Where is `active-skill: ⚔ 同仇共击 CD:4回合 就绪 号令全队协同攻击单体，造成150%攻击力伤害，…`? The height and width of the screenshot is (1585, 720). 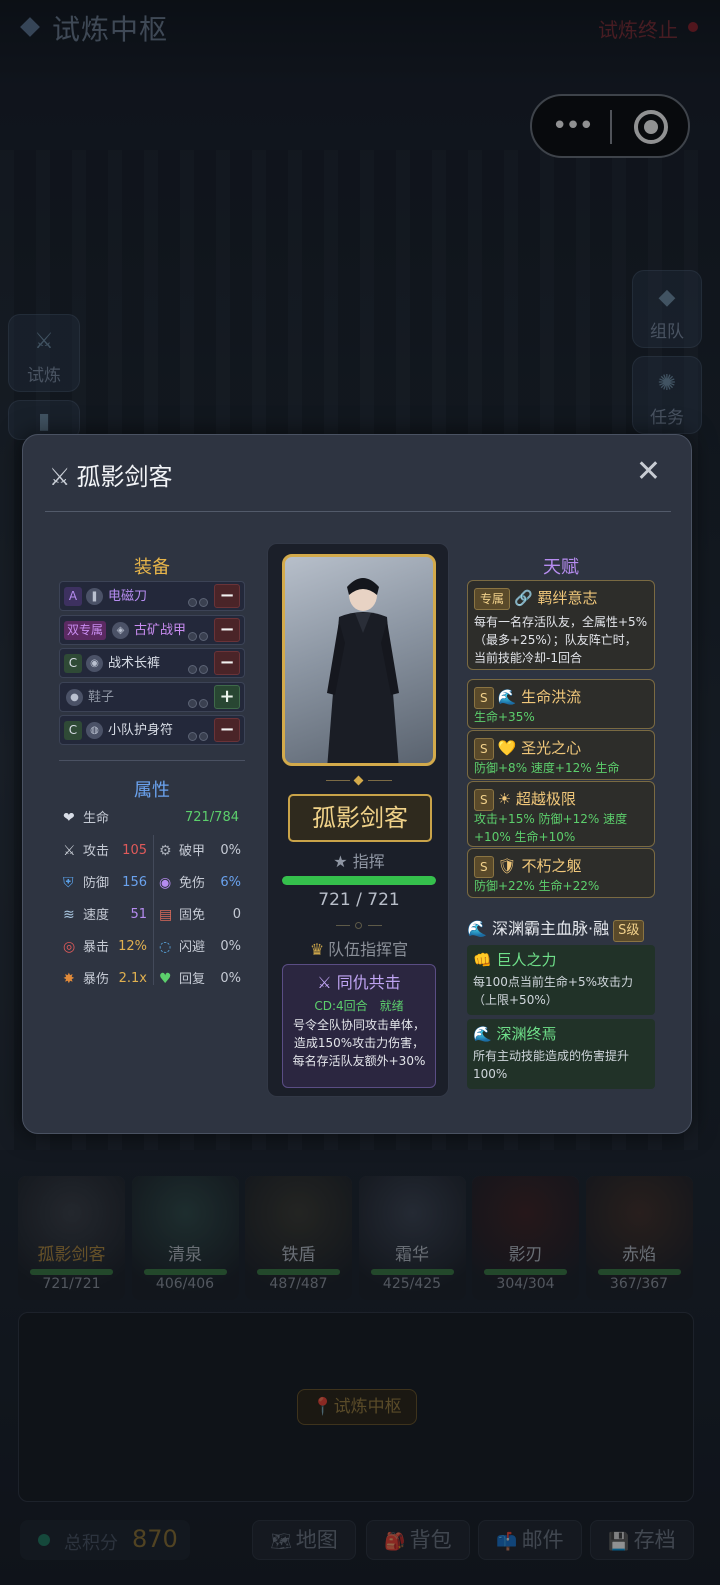
active-skill: ⚔ 同仇共击 CD:4回合 就绪 号令全队协同攻击单体，造成150%攻击力伤害，… is located at coordinates (359, 1026).